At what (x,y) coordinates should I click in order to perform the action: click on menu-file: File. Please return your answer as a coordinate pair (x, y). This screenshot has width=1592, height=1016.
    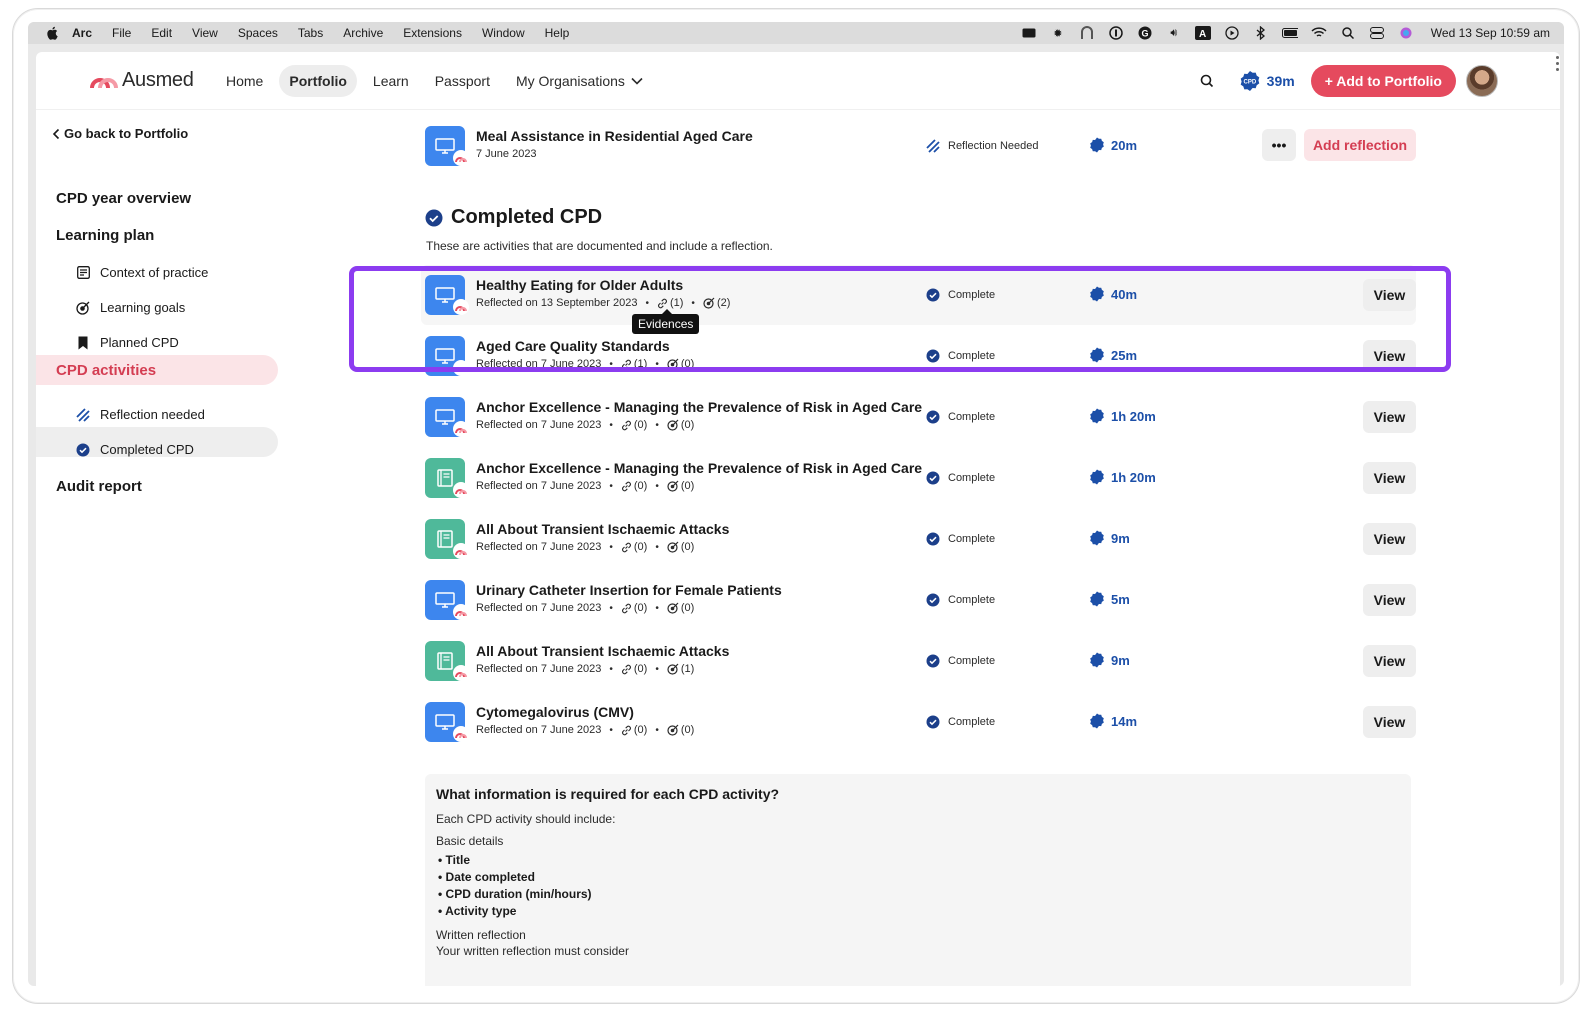
    Looking at the image, I should click on (121, 33).